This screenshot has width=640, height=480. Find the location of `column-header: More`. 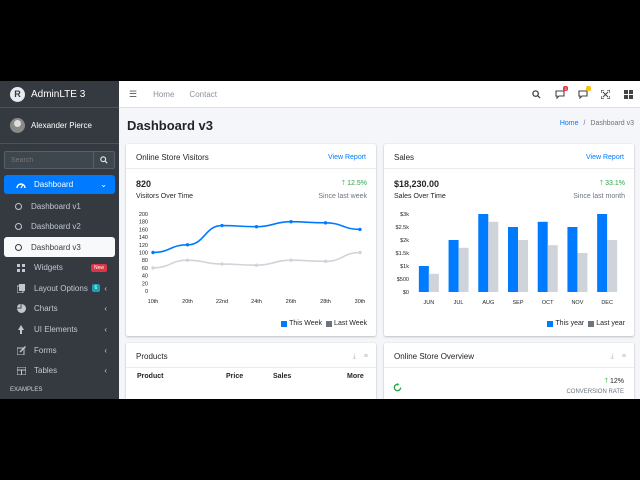

column-header: More is located at coordinates (355, 376).